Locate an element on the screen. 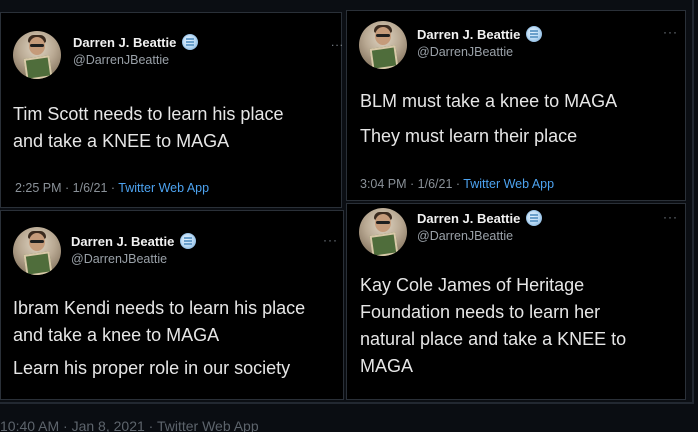 This screenshot has width=698, height=432. tweet-line: and take a KNEE to MAGA is located at coordinates (121, 141).